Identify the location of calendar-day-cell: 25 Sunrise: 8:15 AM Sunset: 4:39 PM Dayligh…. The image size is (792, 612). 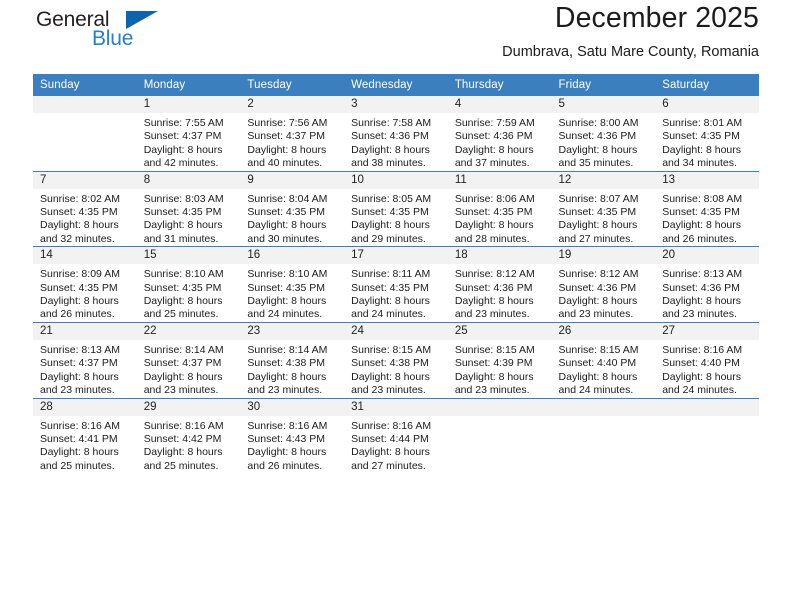
(499, 359).